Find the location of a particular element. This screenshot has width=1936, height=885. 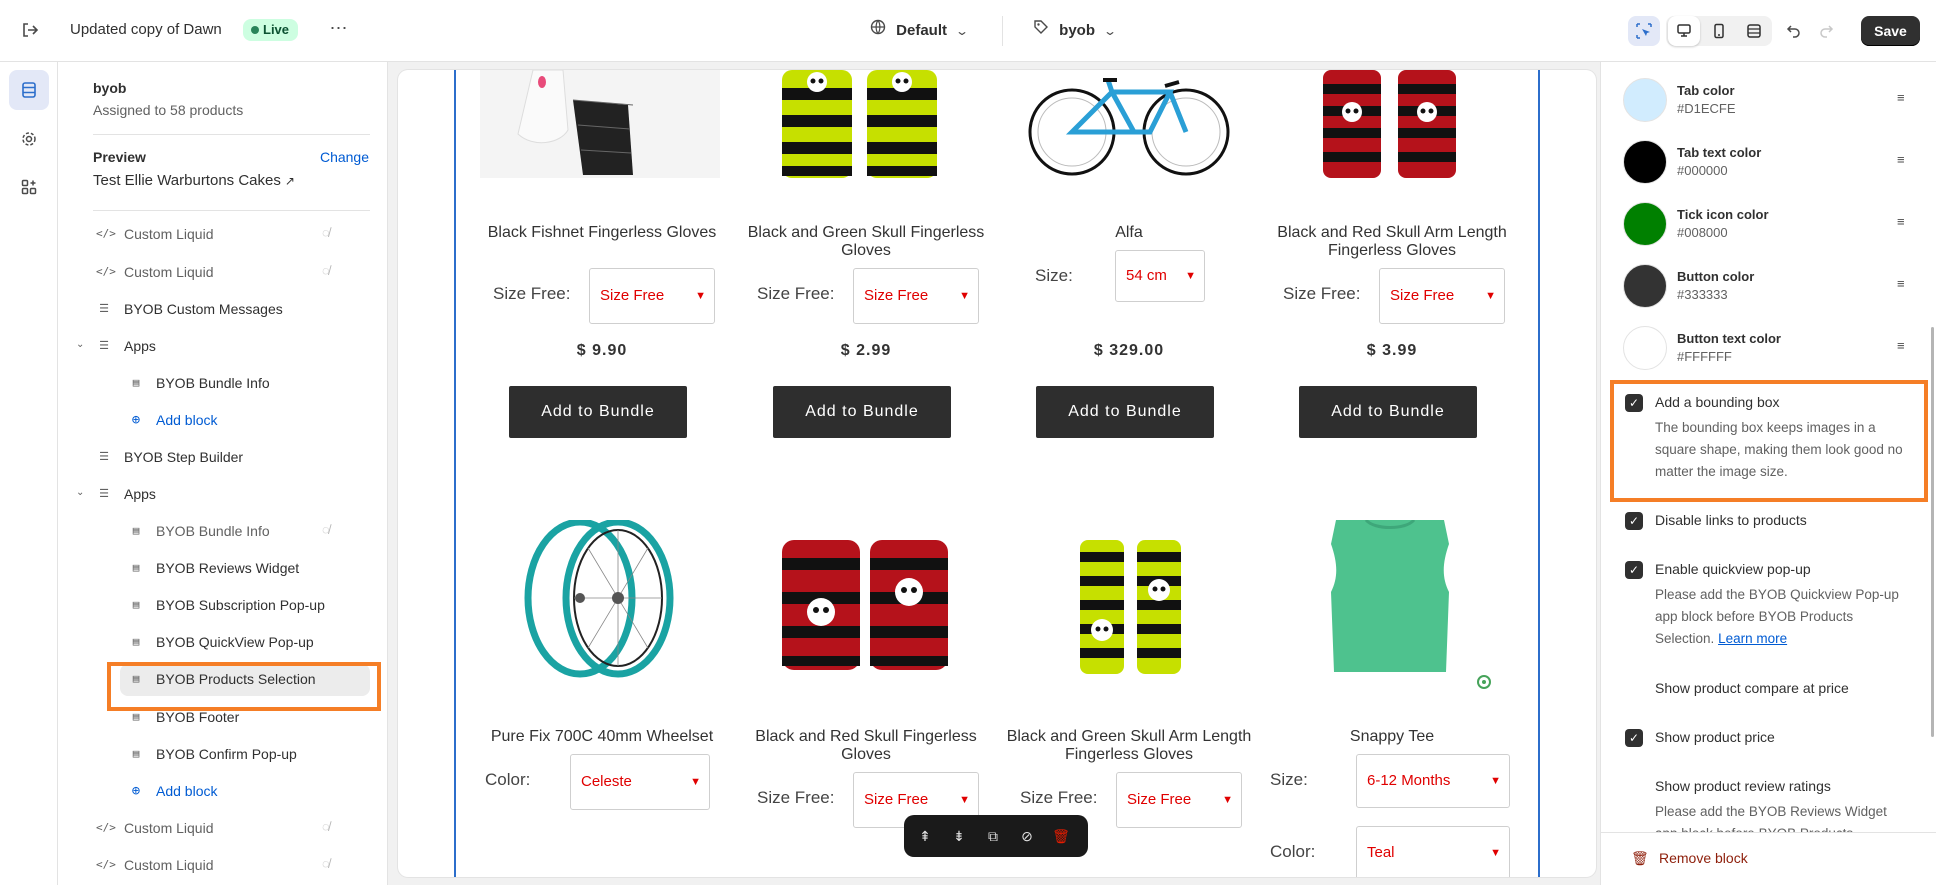

review-ratings-checkbox is located at coordinates (1634, 787).